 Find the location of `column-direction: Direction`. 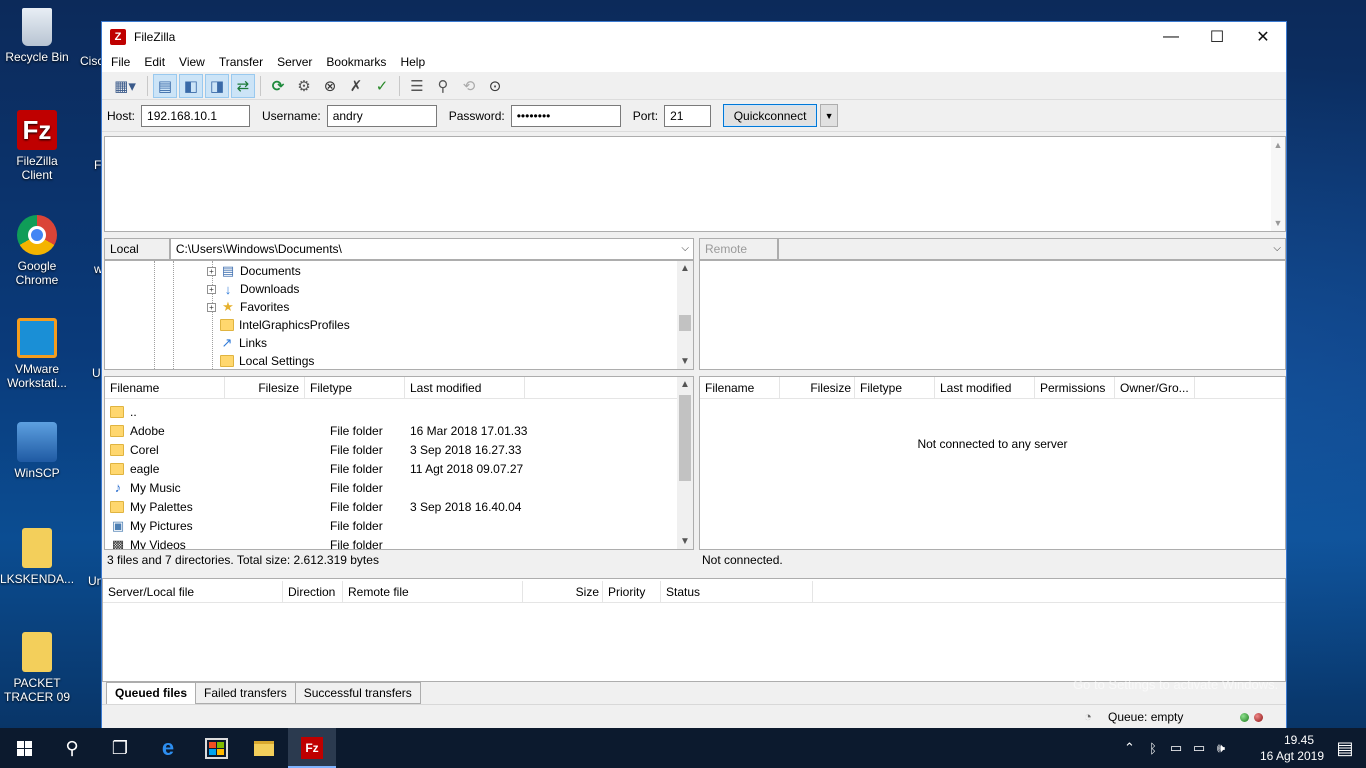

column-direction: Direction is located at coordinates (313, 592).